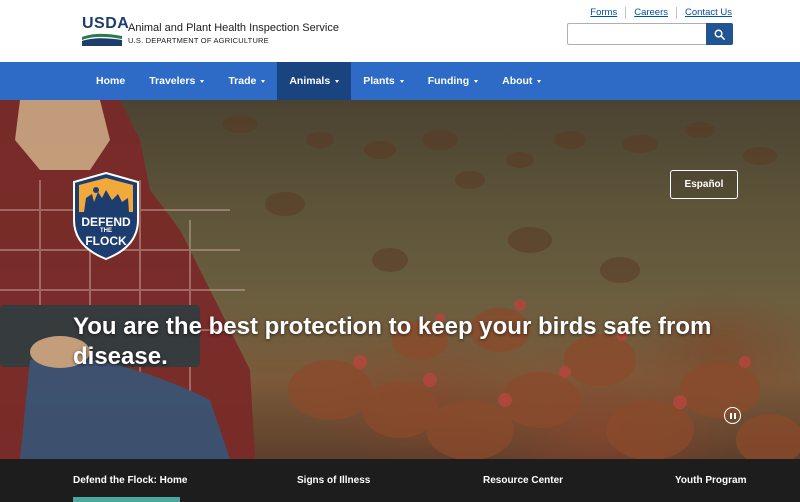  I want to click on tab-youth-program: Youth Program, so click(710, 480).